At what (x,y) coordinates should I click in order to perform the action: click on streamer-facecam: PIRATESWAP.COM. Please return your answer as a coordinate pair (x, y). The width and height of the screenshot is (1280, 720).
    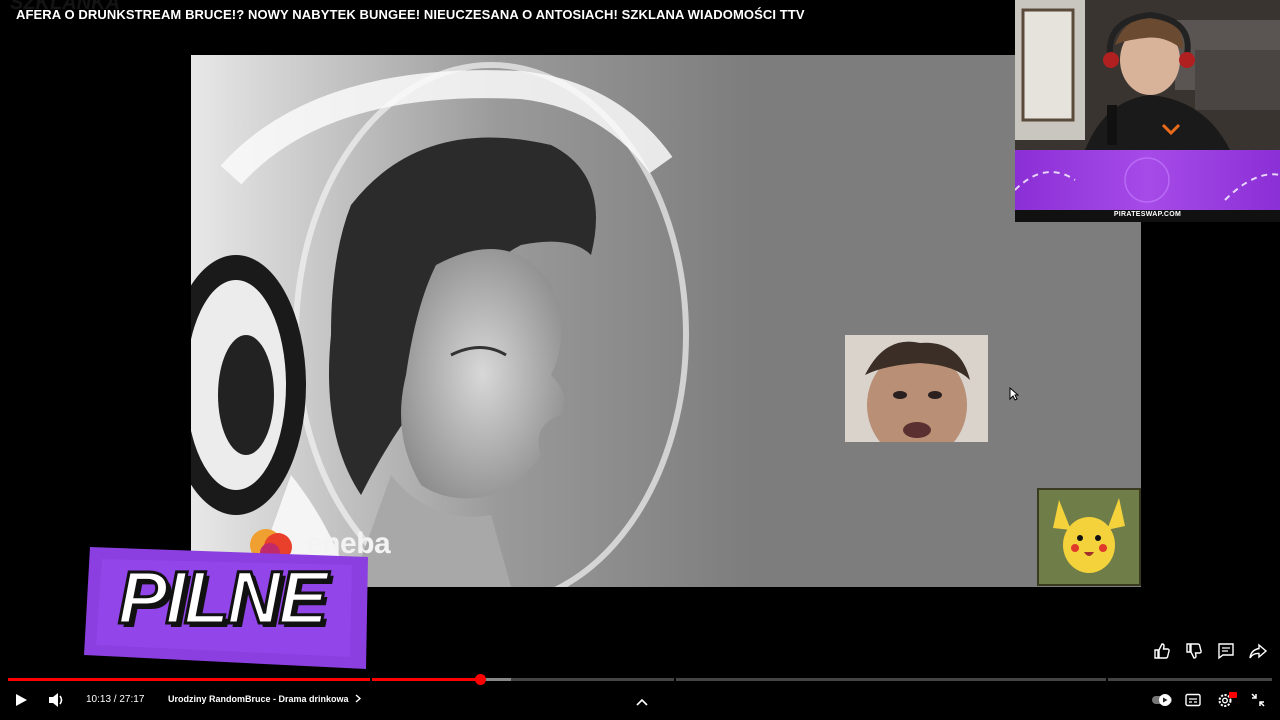
    Looking at the image, I should click on (1147, 111).